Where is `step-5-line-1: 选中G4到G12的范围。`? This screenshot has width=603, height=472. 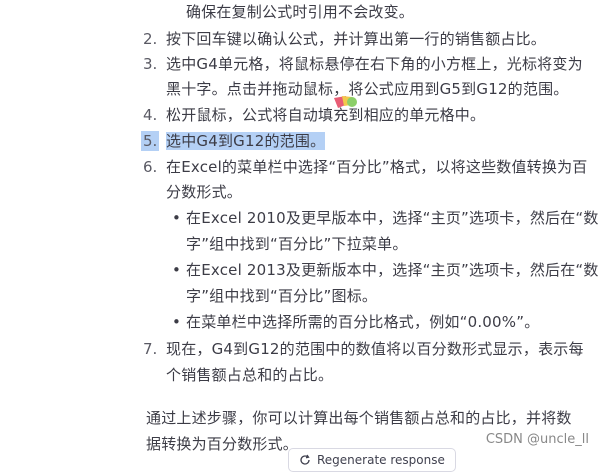
step-5-line-1: 选中G4到G12的范围。 is located at coordinates (246, 141).